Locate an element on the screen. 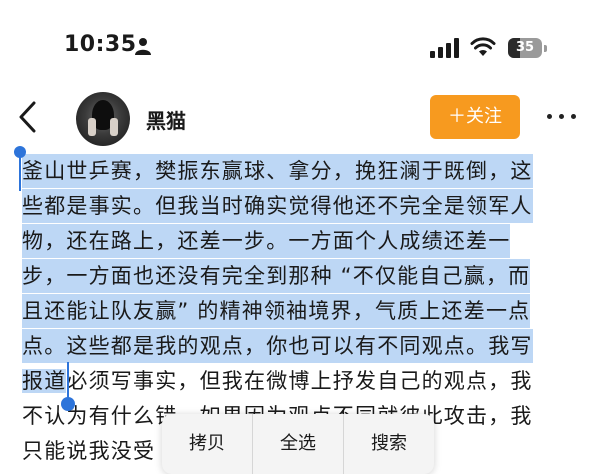 The height and width of the screenshot is (474, 600). article-line: 点。这些都是我的观点，你也可以有不同观点。我写 is located at coordinates (277, 346).